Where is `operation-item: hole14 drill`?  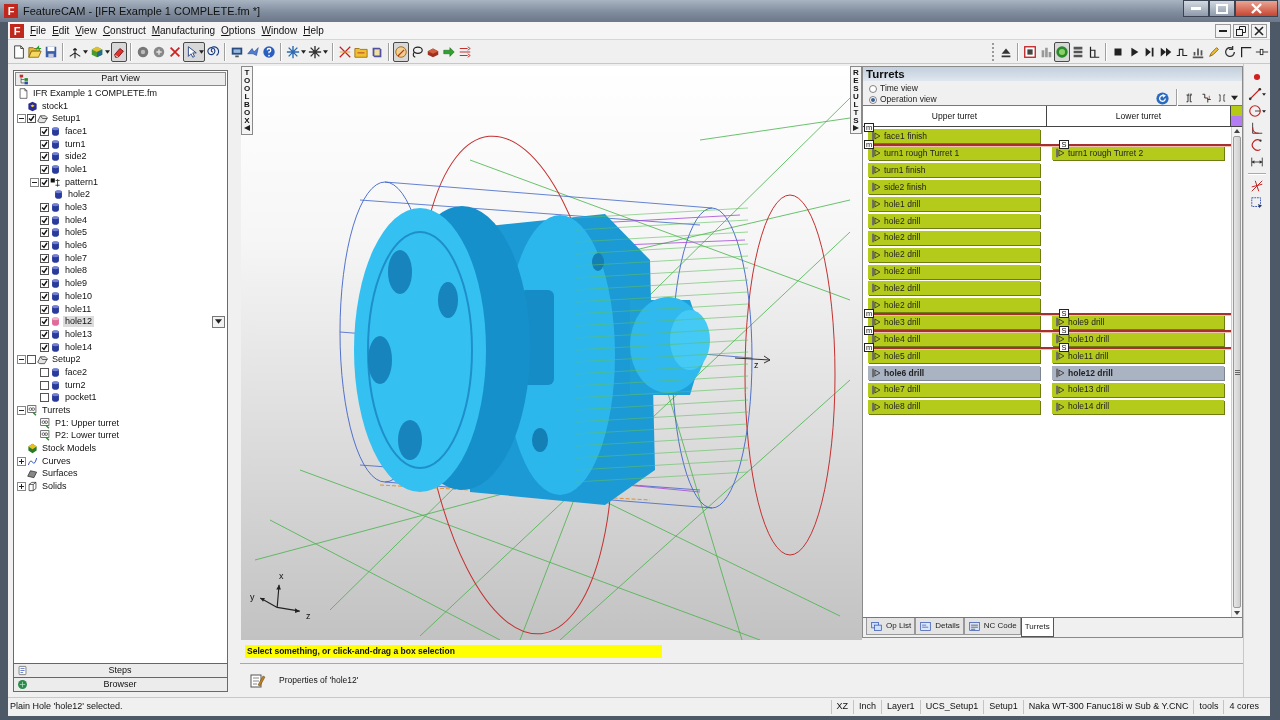
operation-item: hole14 drill is located at coordinates (1138, 406).